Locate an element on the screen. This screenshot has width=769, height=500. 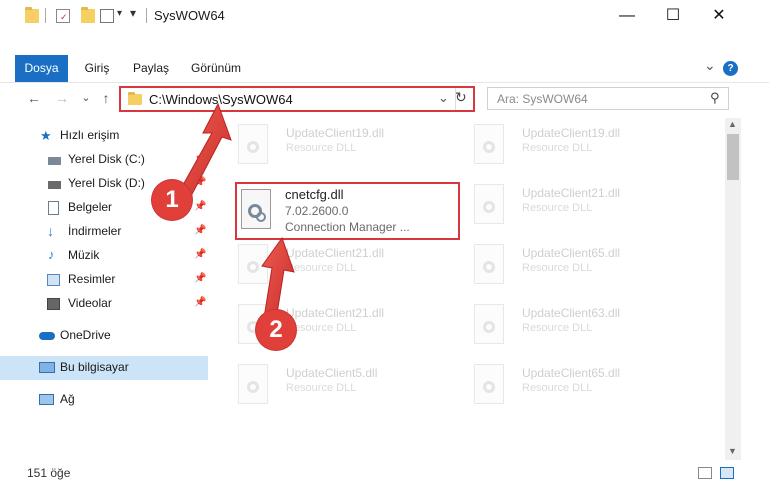
arrow-to-file is located at coordinates (278, 278).